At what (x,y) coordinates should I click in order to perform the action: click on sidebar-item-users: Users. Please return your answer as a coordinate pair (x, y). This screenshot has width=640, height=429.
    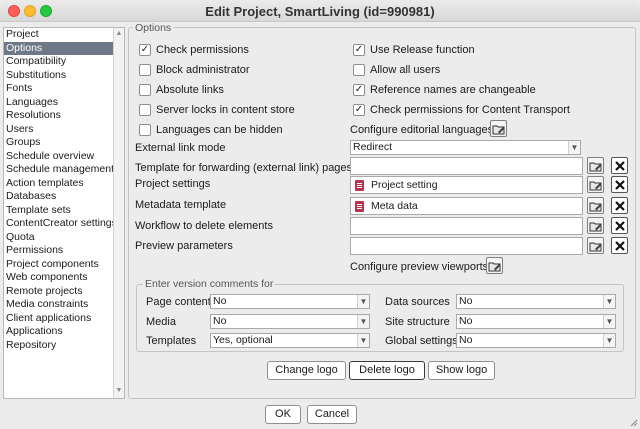
    Looking at the image, I should click on (59, 130).